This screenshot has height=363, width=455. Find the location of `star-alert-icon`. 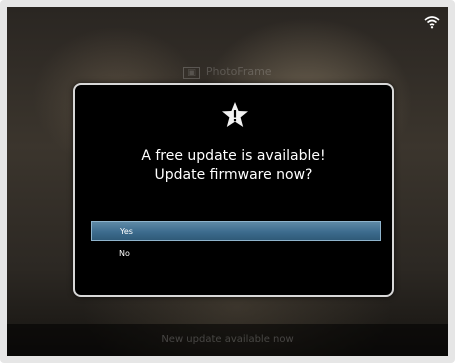

star-alert-icon is located at coordinates (235, 114).